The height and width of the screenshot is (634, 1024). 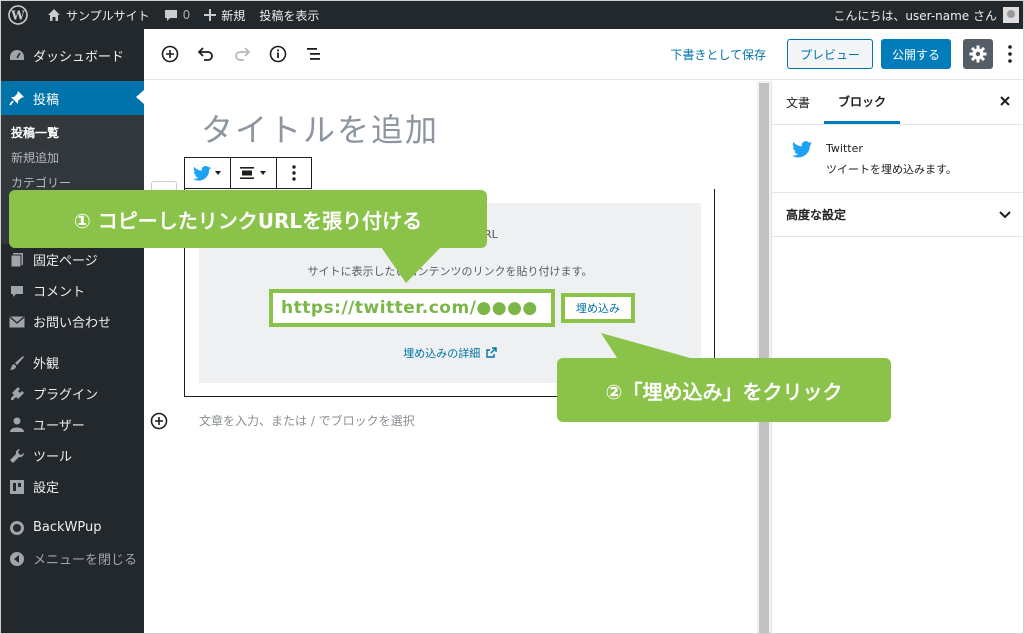 What do you see at coordinates (915, 54) in the screenshot?
I see `publish-button: 公開する` at bounding box center [915, 54].